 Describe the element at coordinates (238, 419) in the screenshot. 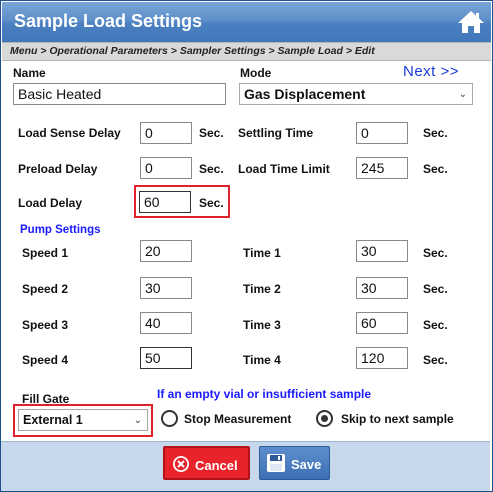

I see `stop-measurement-label: Stop Measurement` at that location.